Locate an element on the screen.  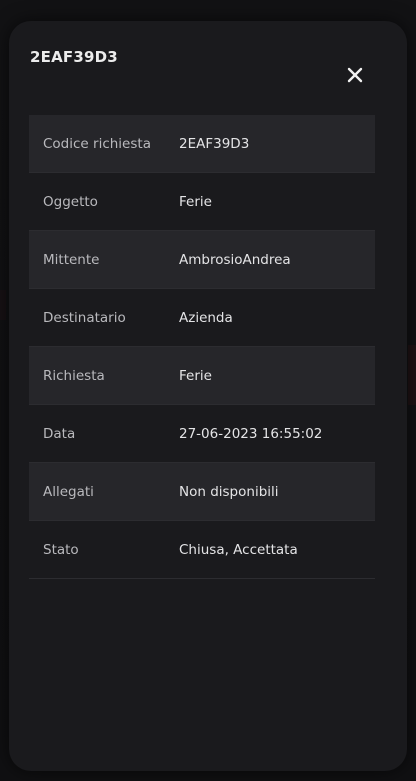
detail-row-destinatario: Destinatario Azienda is located at coordinates (202, 318).